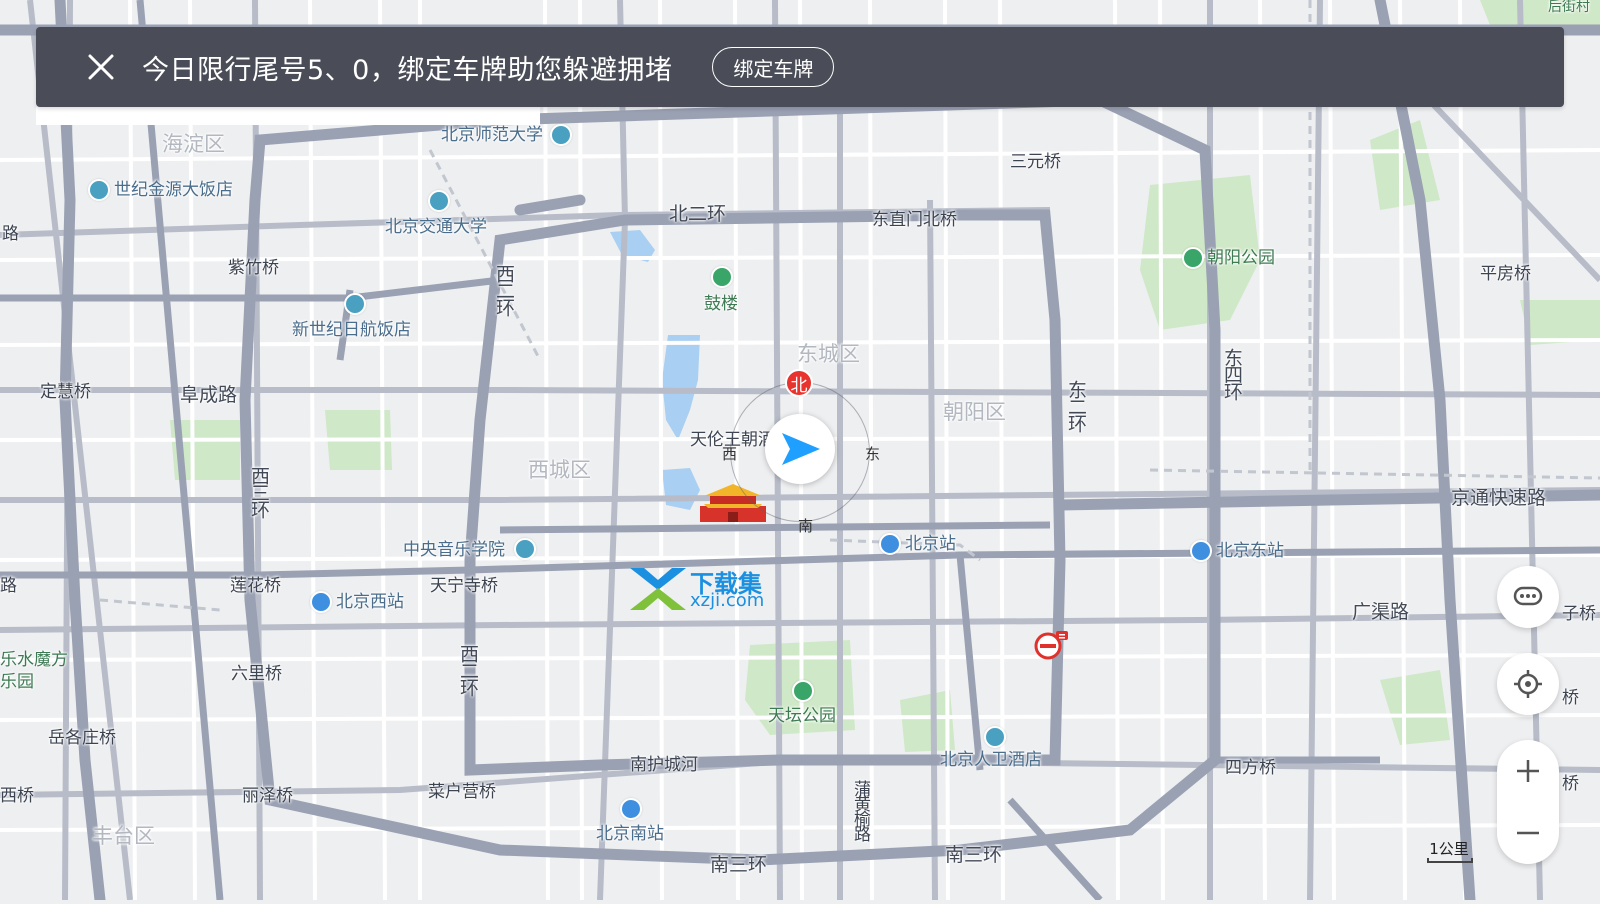  Describe the element at coordinates (1250, 551) in the screenshot. I see `poi-label: 北京东站` at that location.